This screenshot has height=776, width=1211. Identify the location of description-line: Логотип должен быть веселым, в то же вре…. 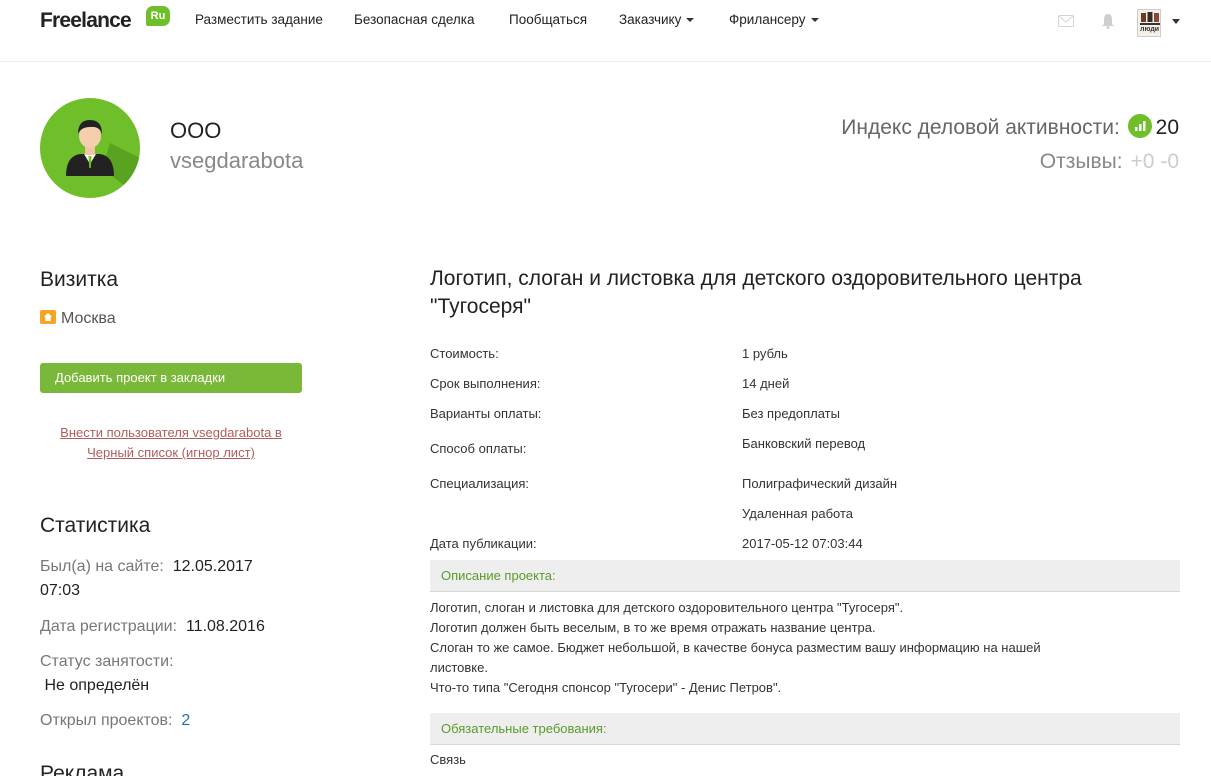
(653, 627).